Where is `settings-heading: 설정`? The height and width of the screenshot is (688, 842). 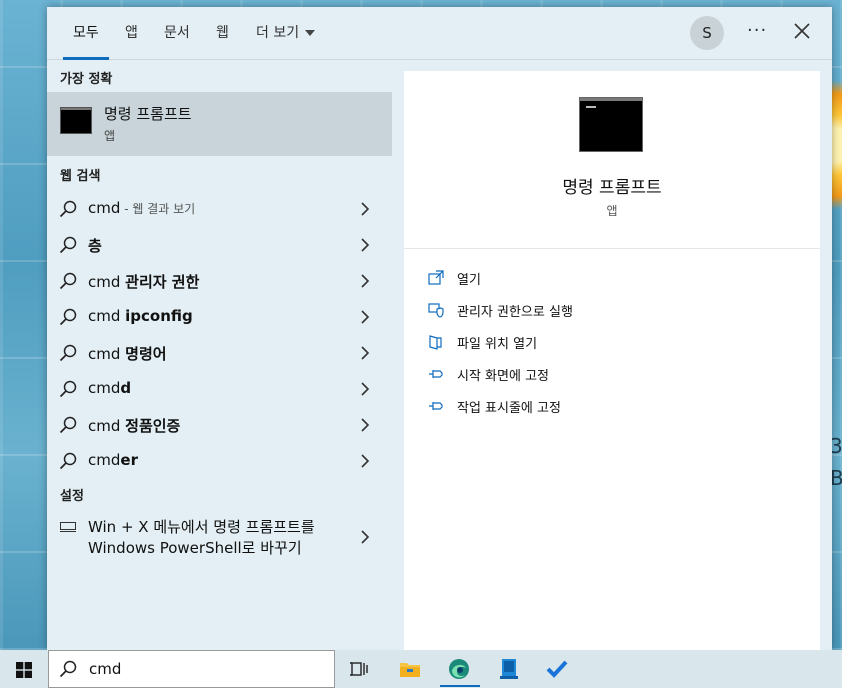
settings-heading: 설정 is located at coordinates (72, 496).